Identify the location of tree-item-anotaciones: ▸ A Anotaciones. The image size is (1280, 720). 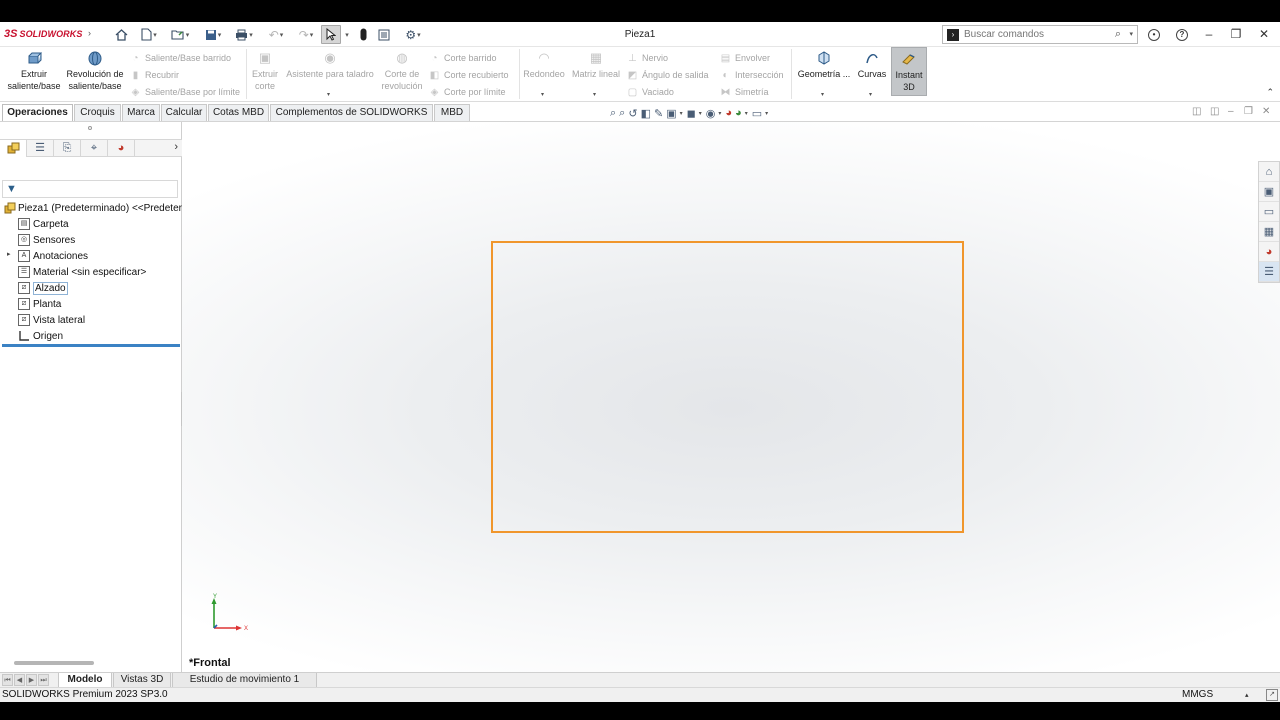
(47, 256).